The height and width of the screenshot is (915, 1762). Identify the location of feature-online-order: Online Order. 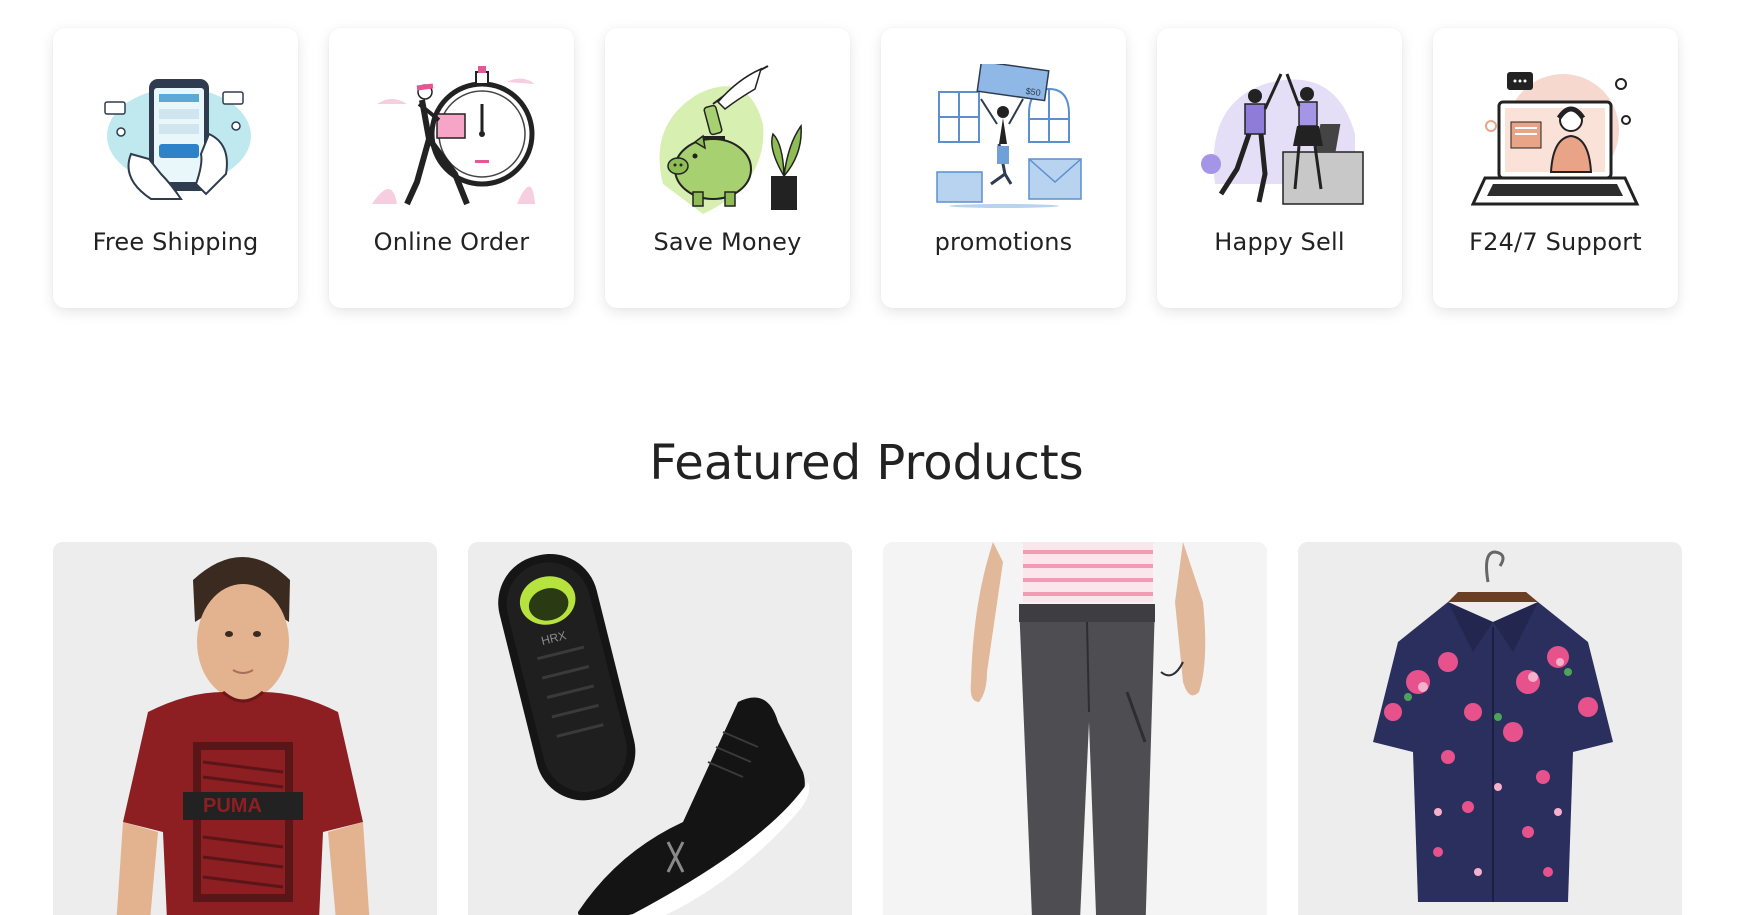
(451, 168).